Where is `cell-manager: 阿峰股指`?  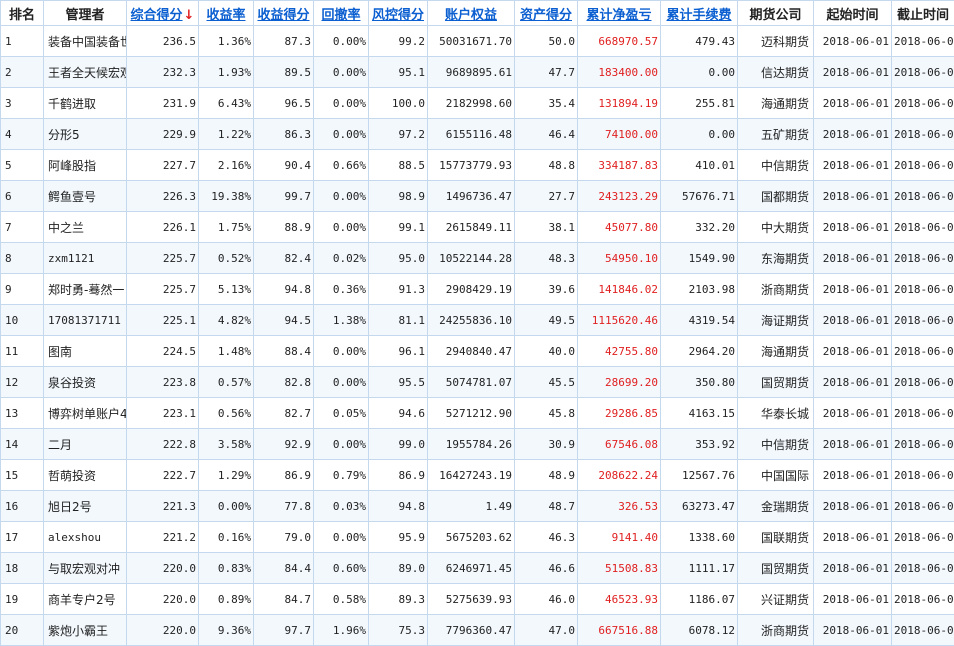
cell-manager: 阿峰股指 is located at coordinates (85, 165).